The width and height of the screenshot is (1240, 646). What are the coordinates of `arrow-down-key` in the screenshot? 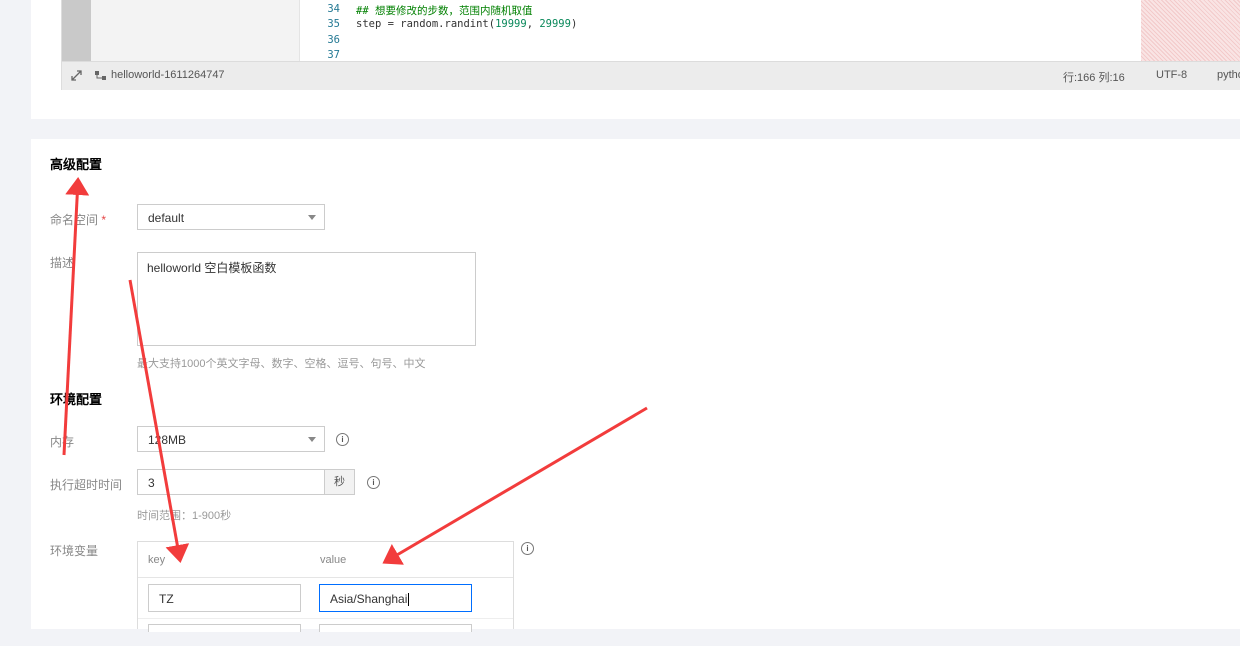 It's located at (159, 421).